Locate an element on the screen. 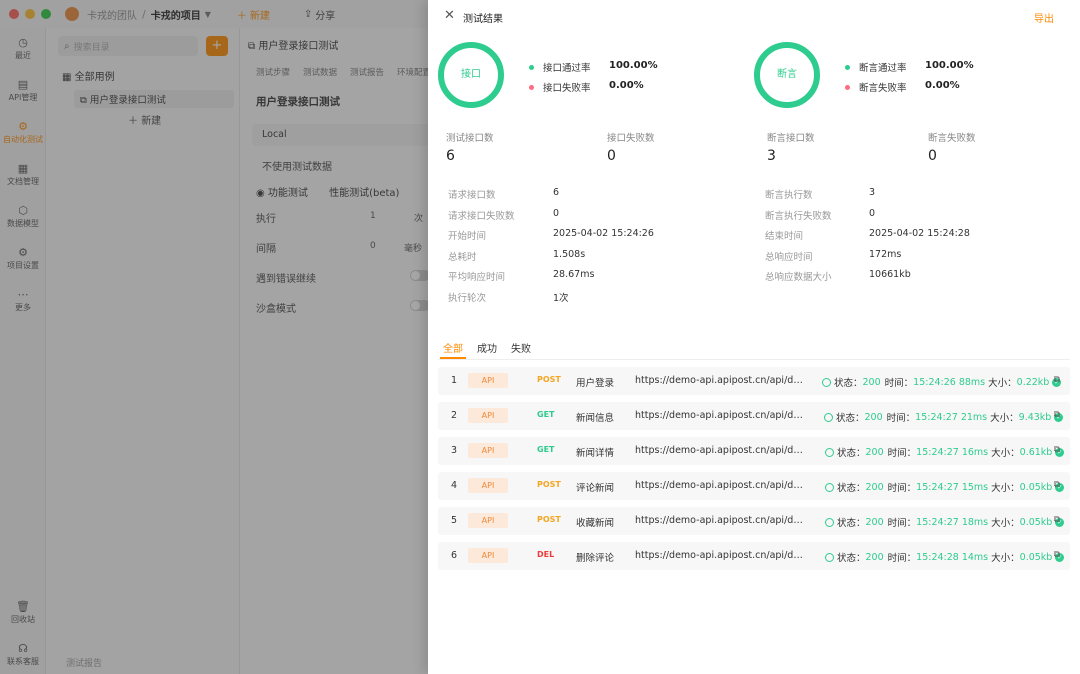 This screenshot has height=674, width=1080. api-name: 收藏新闻 is located at coordinates (595, 523).